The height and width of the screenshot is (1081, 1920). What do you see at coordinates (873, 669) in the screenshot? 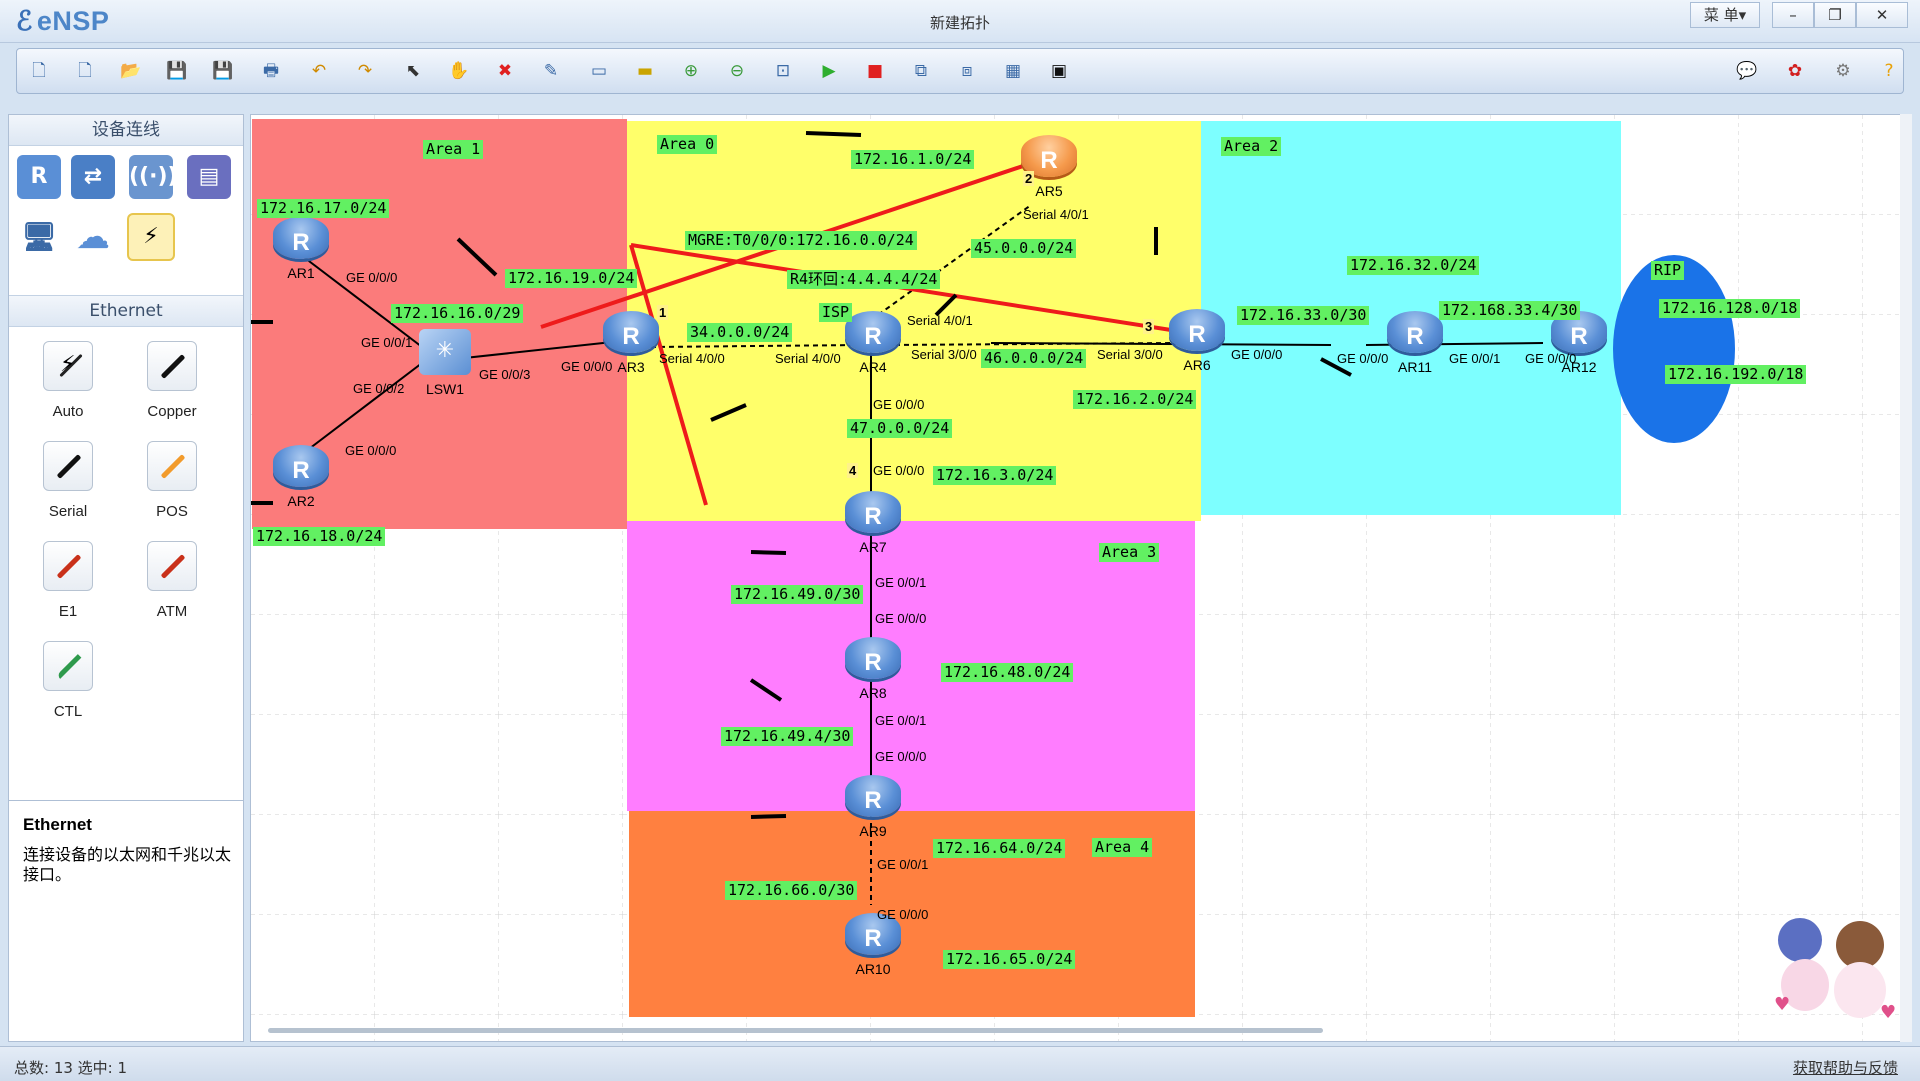
I see `ar8-node: R AR8` at bounding box center [873, 669].